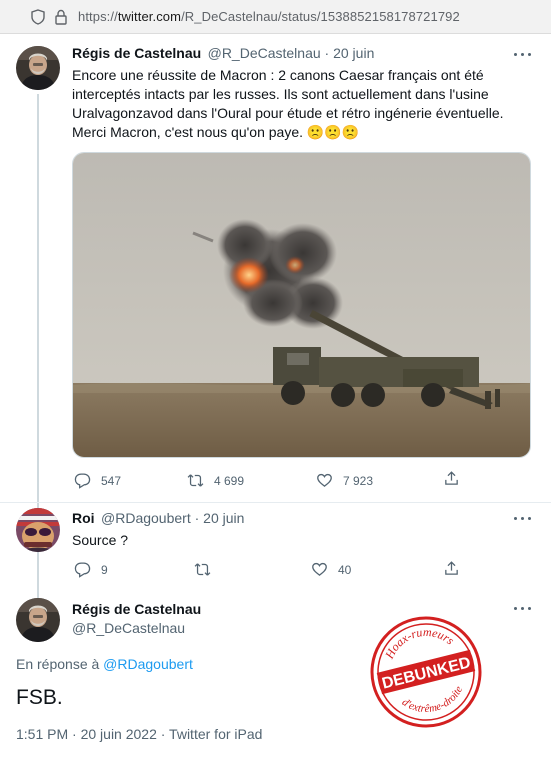 This screenshot has width=551, height=768. Describe the element at coordinates (136, 628) in the screenshot. I see `author-handle: @R_DeCastelnau` at that location.